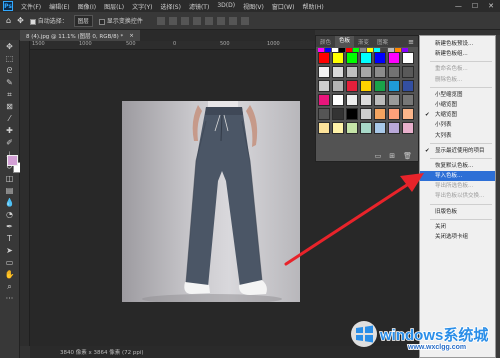 This screenshot has height=358, width=500. Describe the element at coordinates (412, 182) in the screenshot. I see `arrow-head` at that location.